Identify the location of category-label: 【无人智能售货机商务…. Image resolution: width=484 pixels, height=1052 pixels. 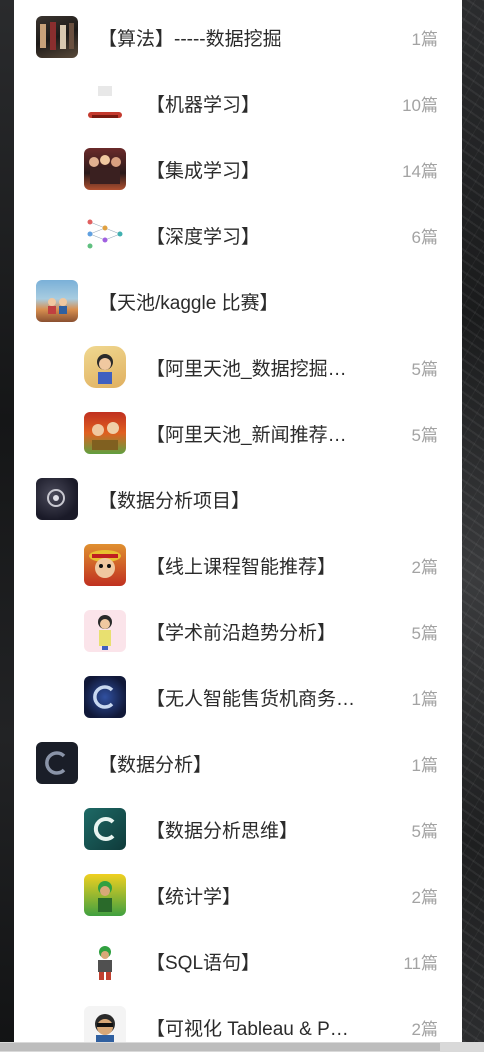
(251, 699).